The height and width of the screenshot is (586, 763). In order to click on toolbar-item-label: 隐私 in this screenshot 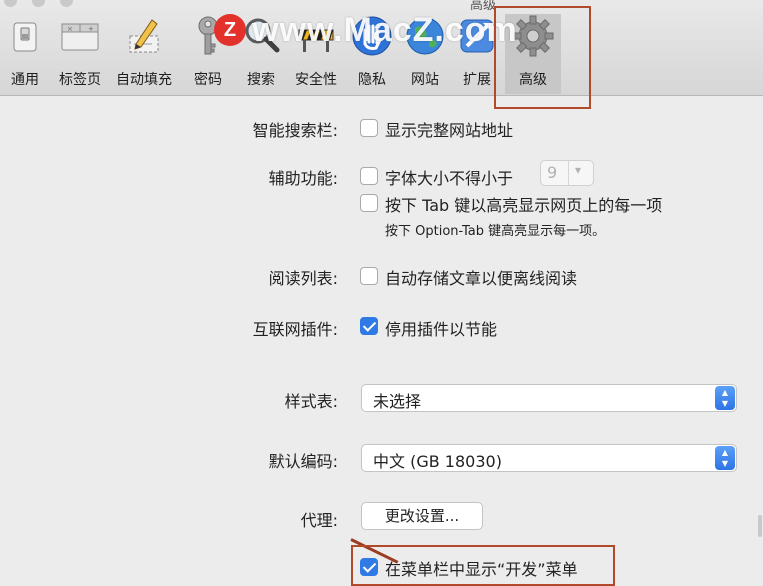, I will do `click(372, 80)`.